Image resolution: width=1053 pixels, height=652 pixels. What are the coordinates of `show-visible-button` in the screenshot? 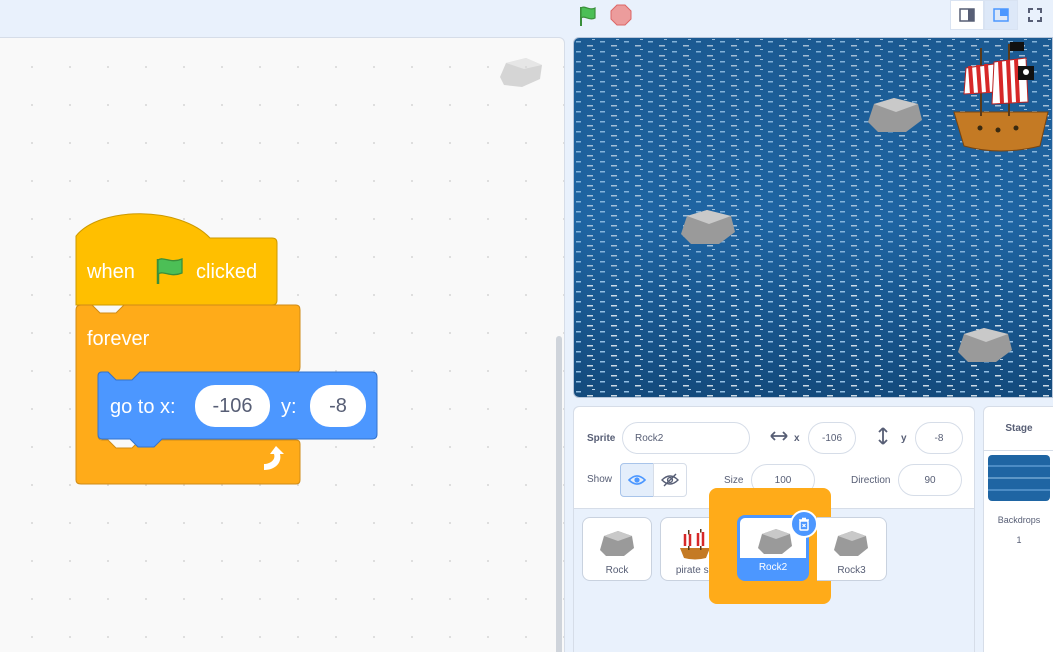 It's located at (637, 480).